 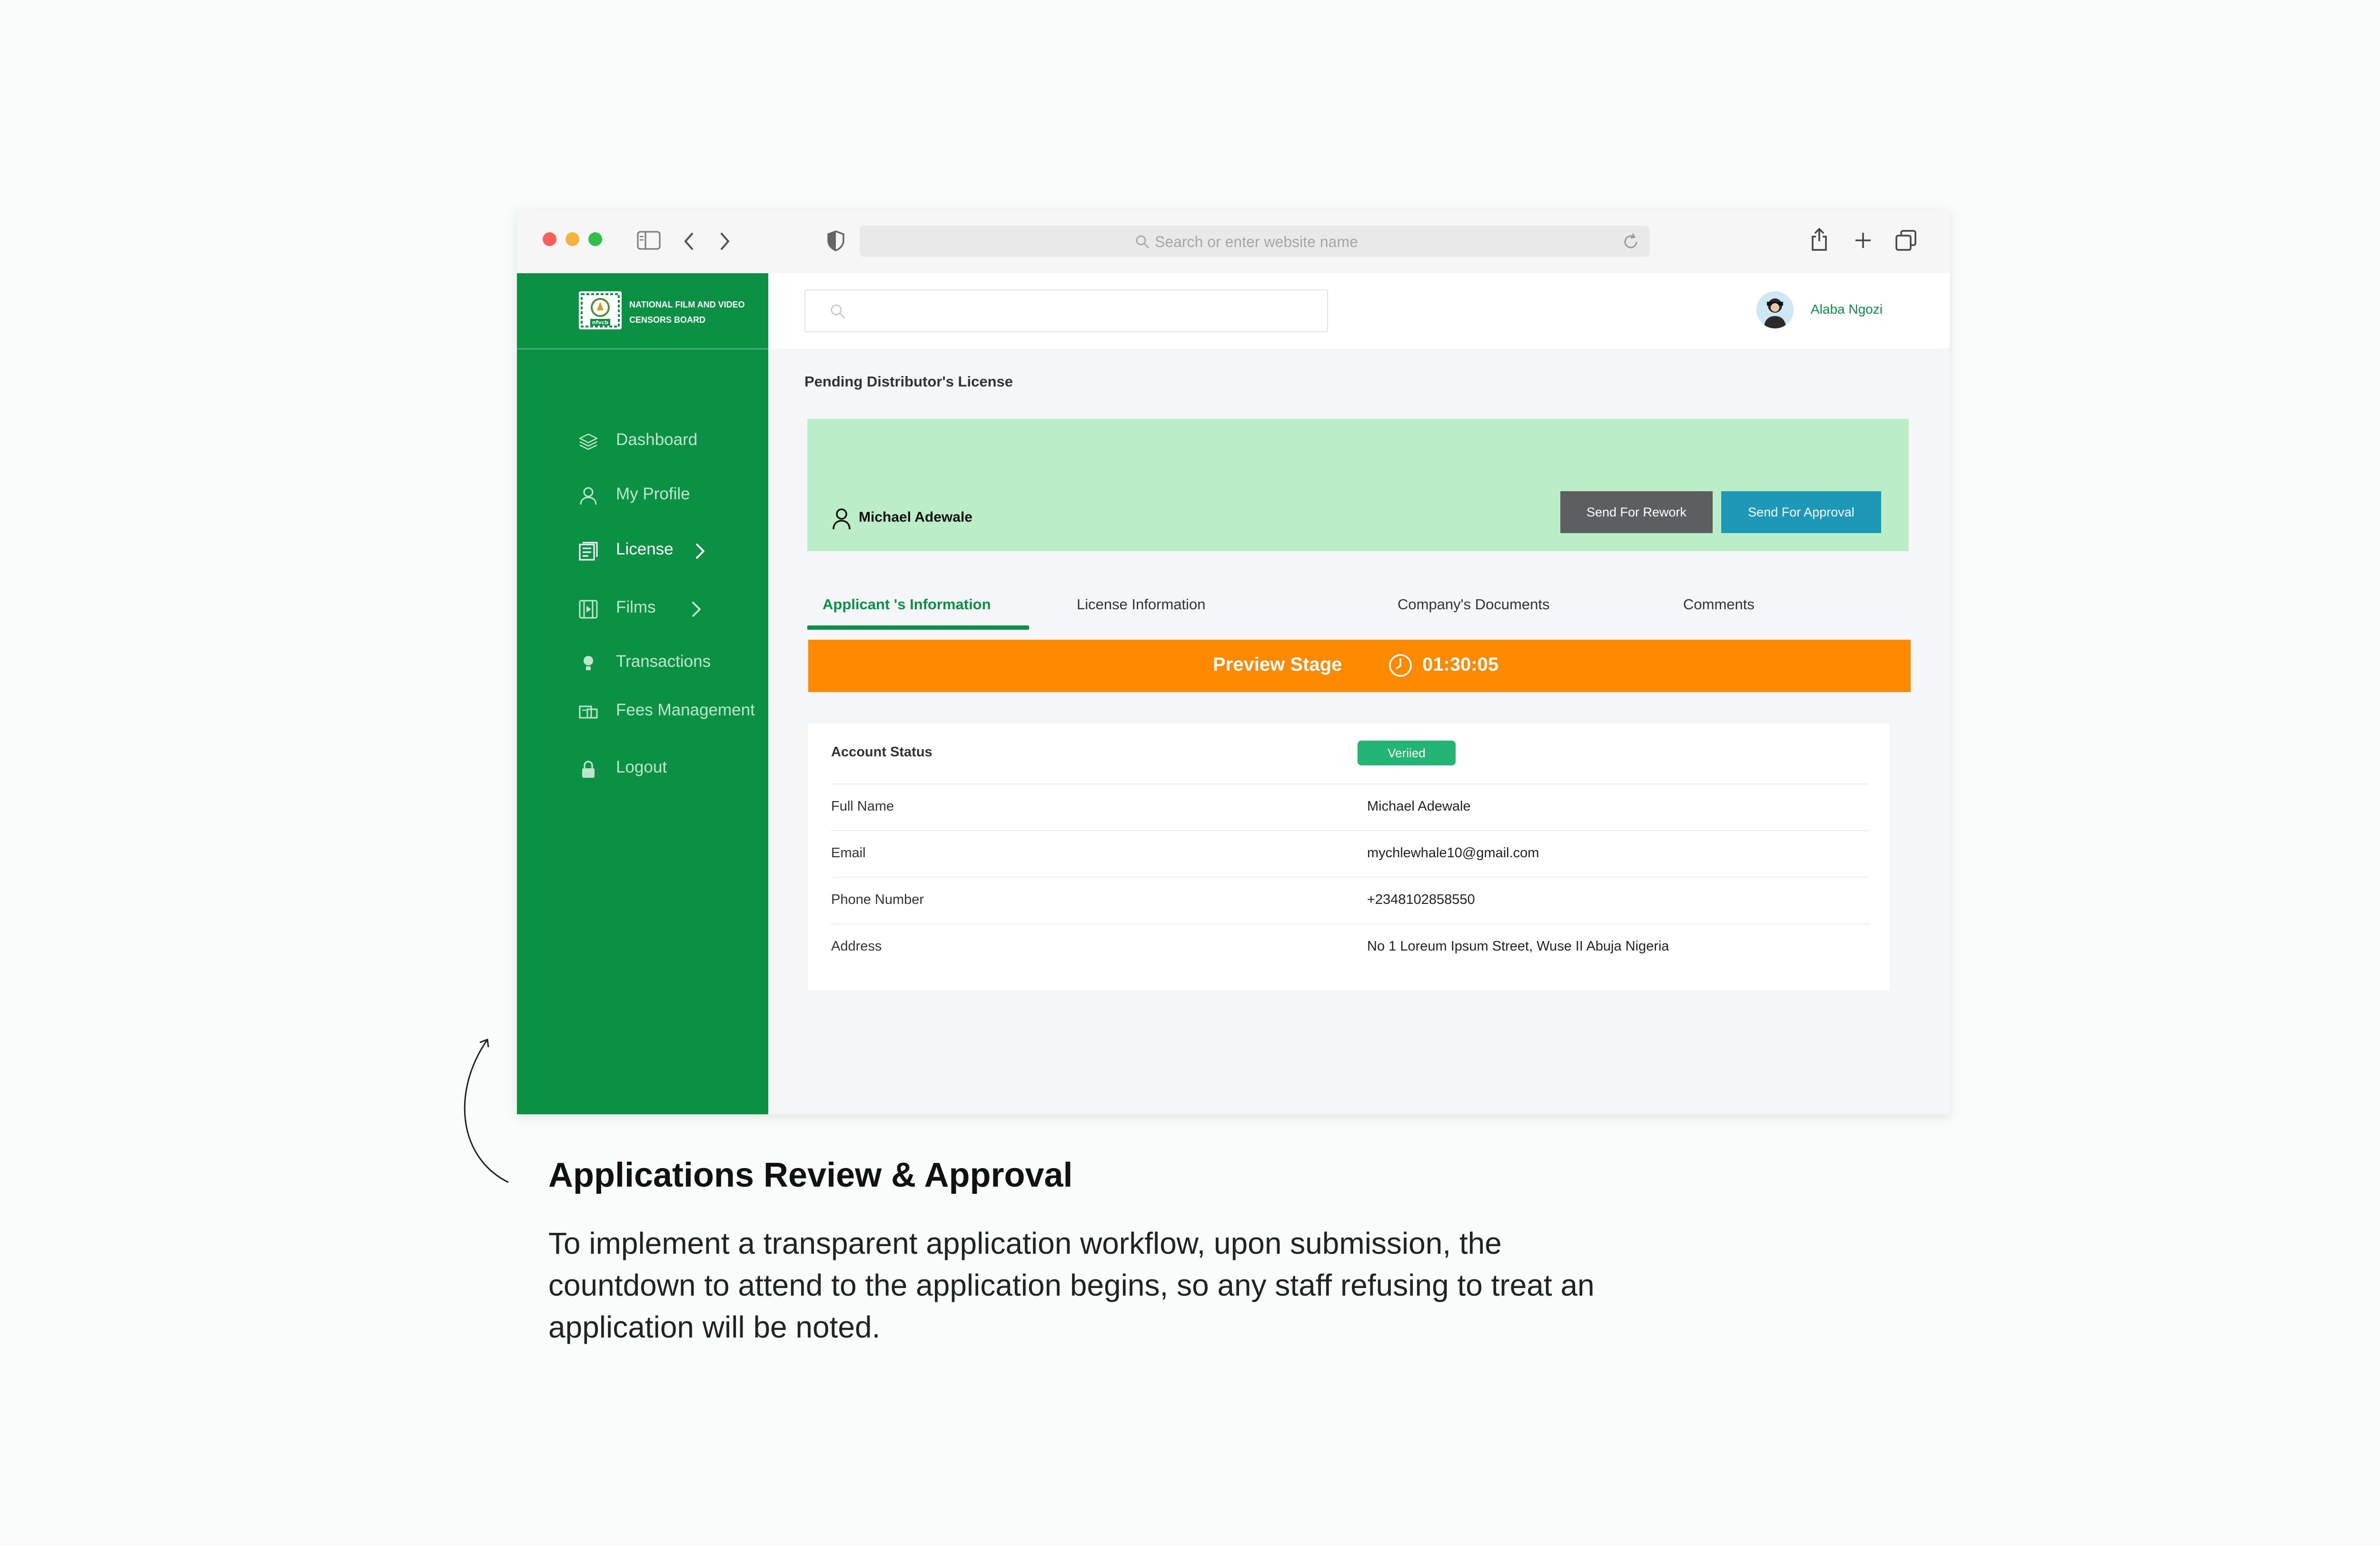 What do you see at coordinates (877, 899) in the screenshot?
I see `info-label: Phone Number` at bounding box center [877, 899].